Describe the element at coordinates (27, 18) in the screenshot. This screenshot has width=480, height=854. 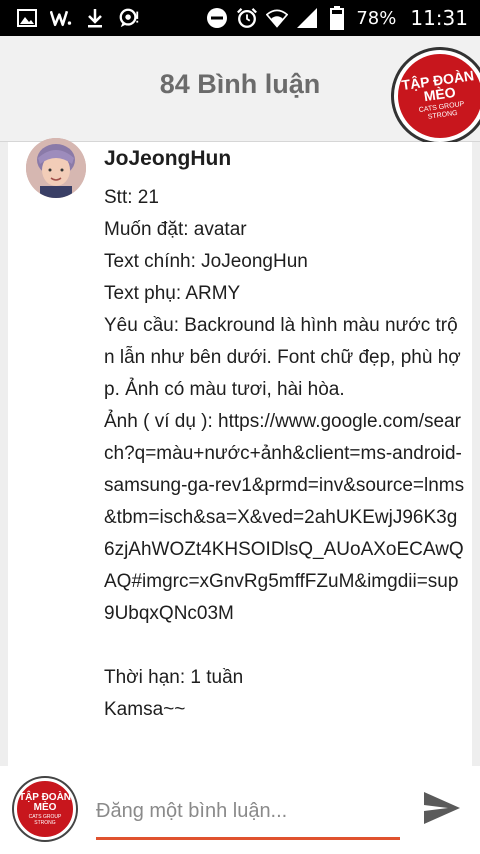
I see `image-icon` at that location.